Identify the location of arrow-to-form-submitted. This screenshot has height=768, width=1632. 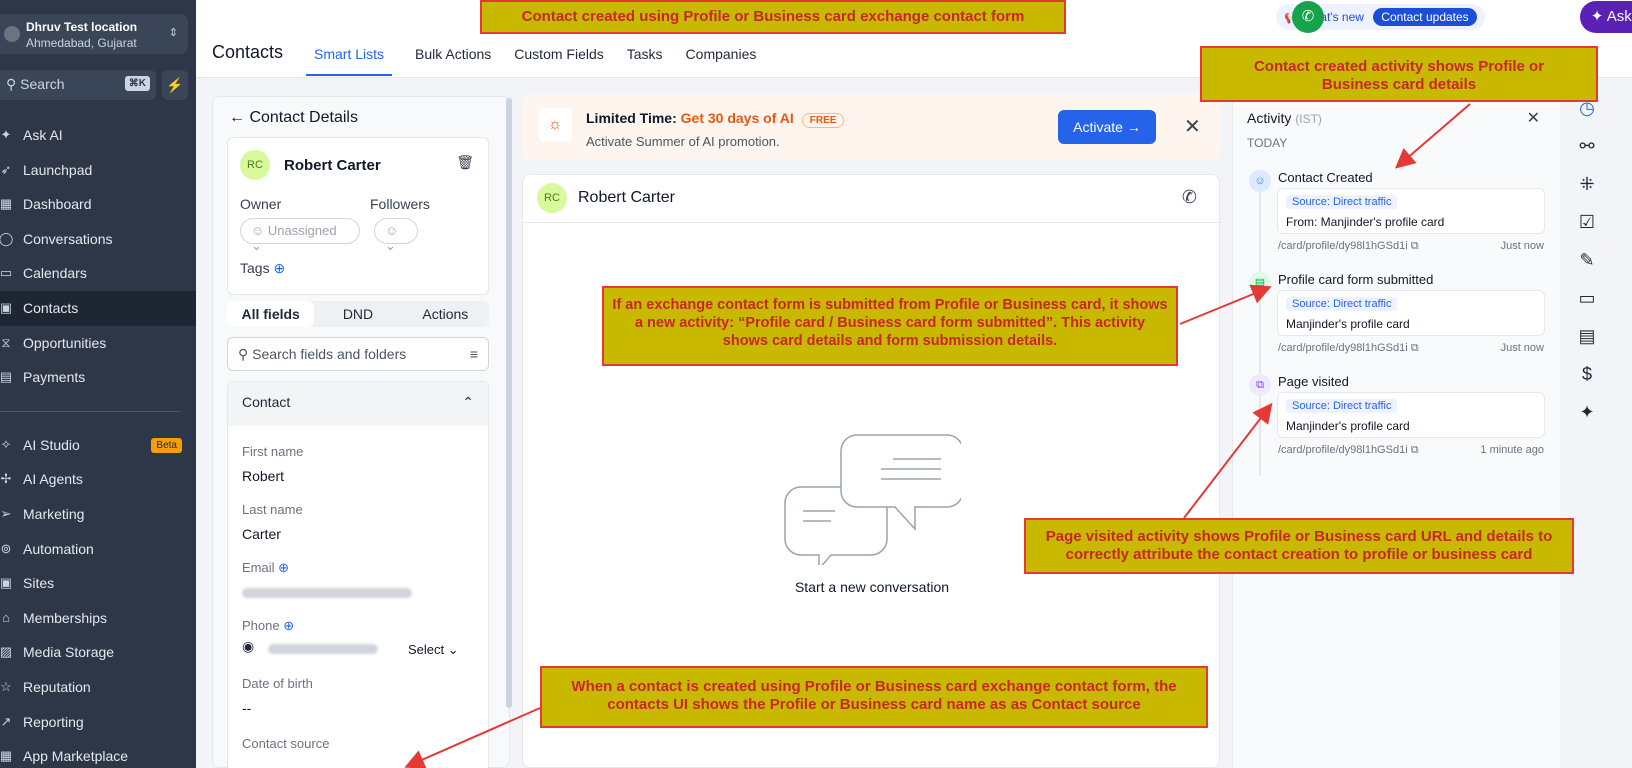
(1225, 304).